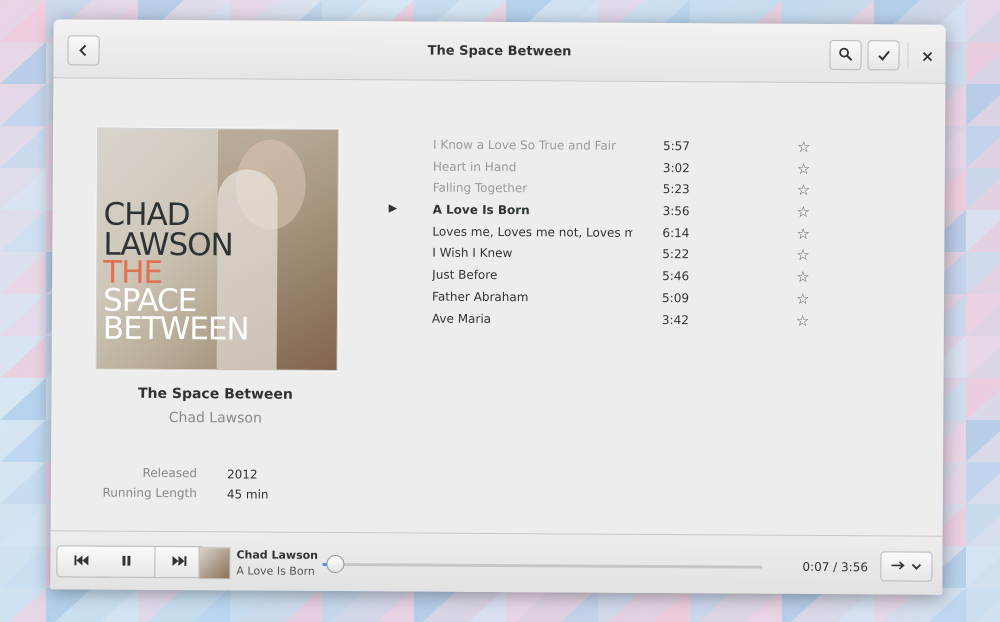 The width and height of the screenshot is (1000, 622). I want to click on pause-button, so click(126, 561).